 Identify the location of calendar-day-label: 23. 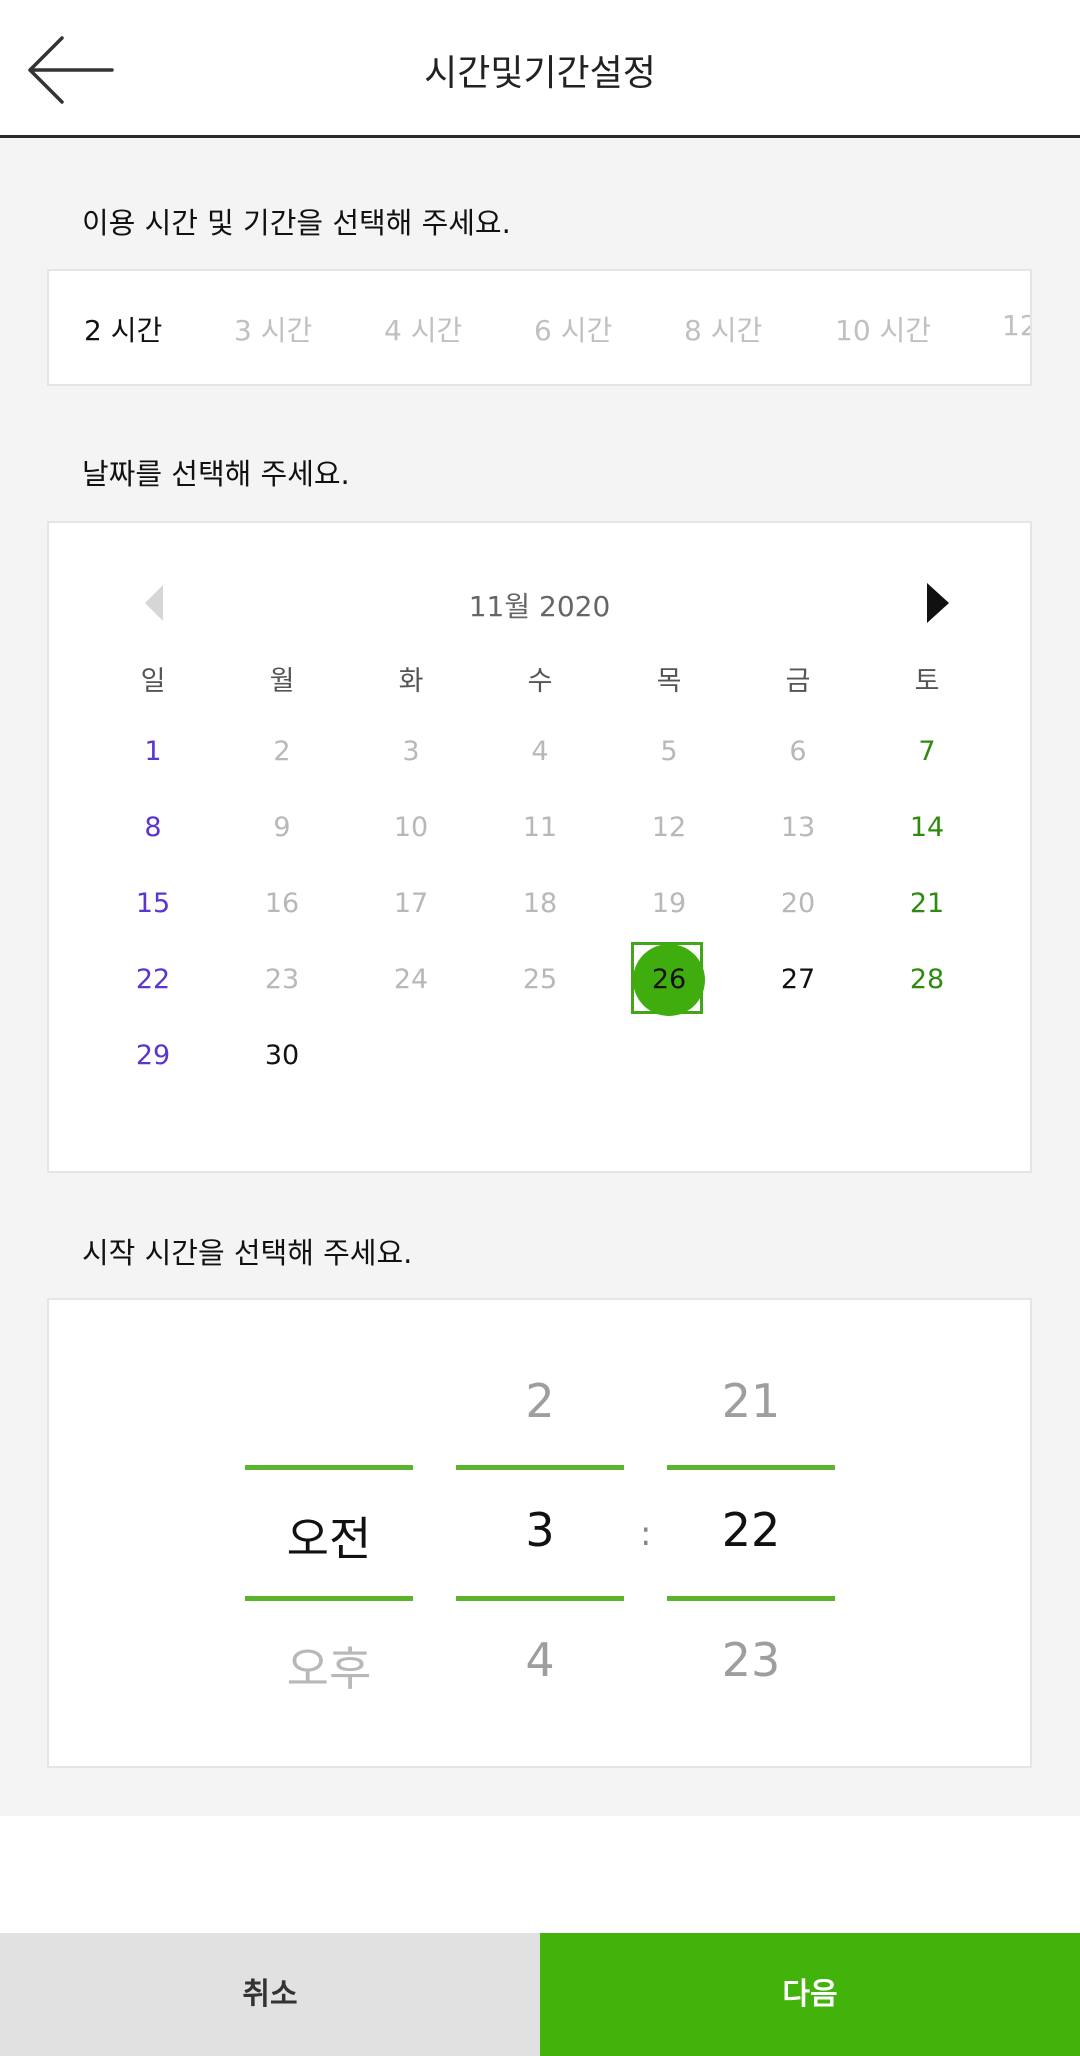
(282, 979).